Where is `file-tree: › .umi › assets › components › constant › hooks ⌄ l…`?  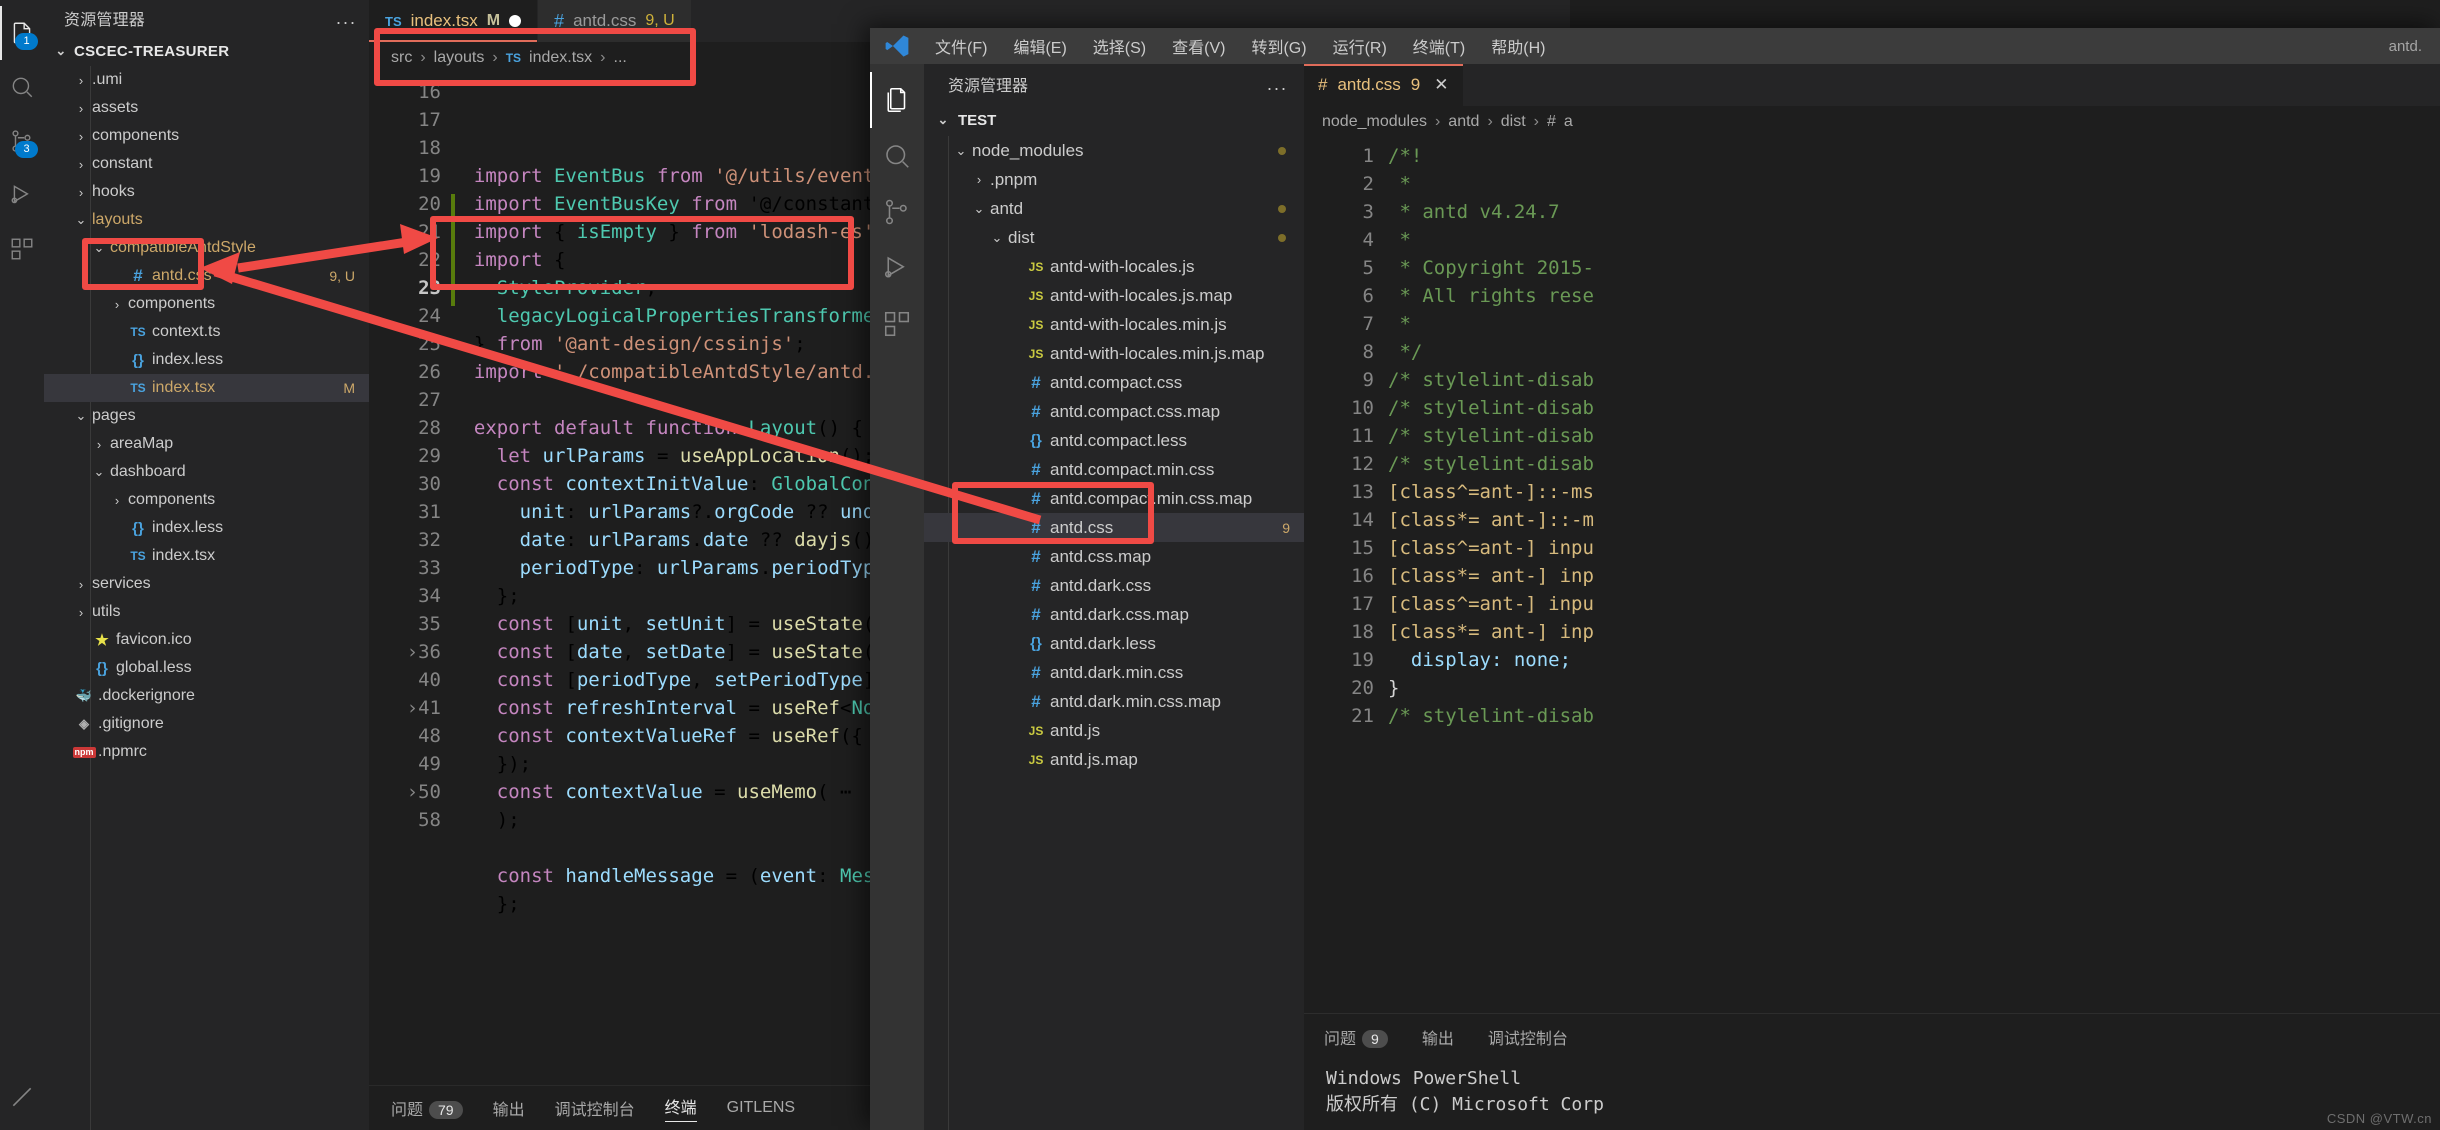 file-tree: › .umi › assets › components › constant › hooks ⌄ l… is located at coordinates (206, 598).